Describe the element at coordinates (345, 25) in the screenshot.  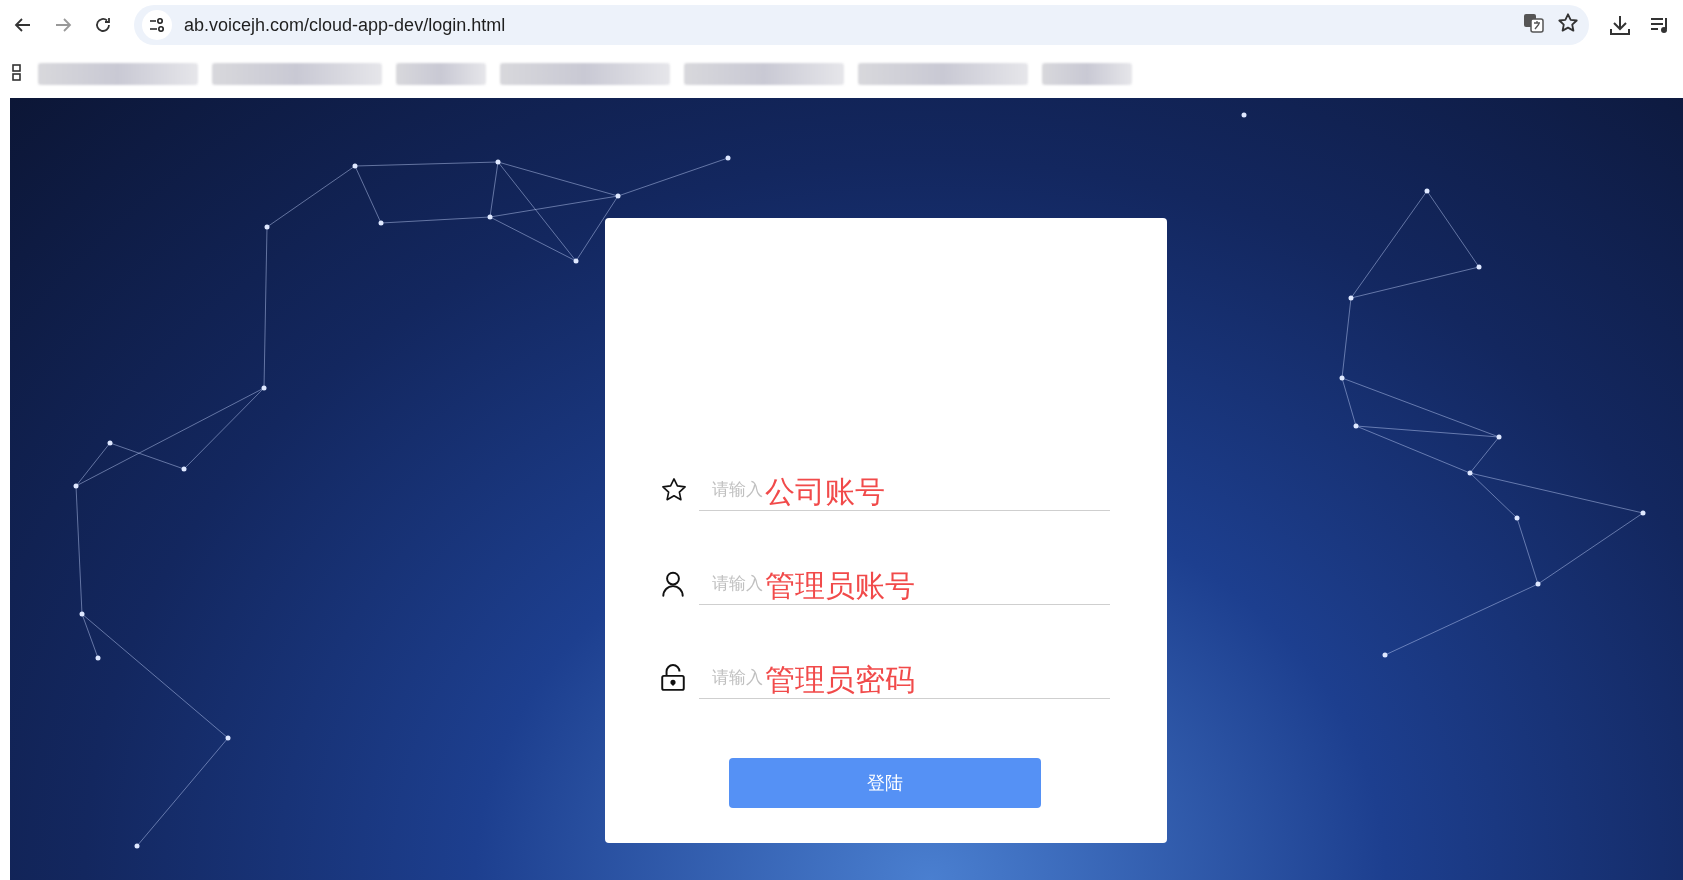
I see `url-text: ab.voicejh.com/cloud-app-dev/login.html` at that location.